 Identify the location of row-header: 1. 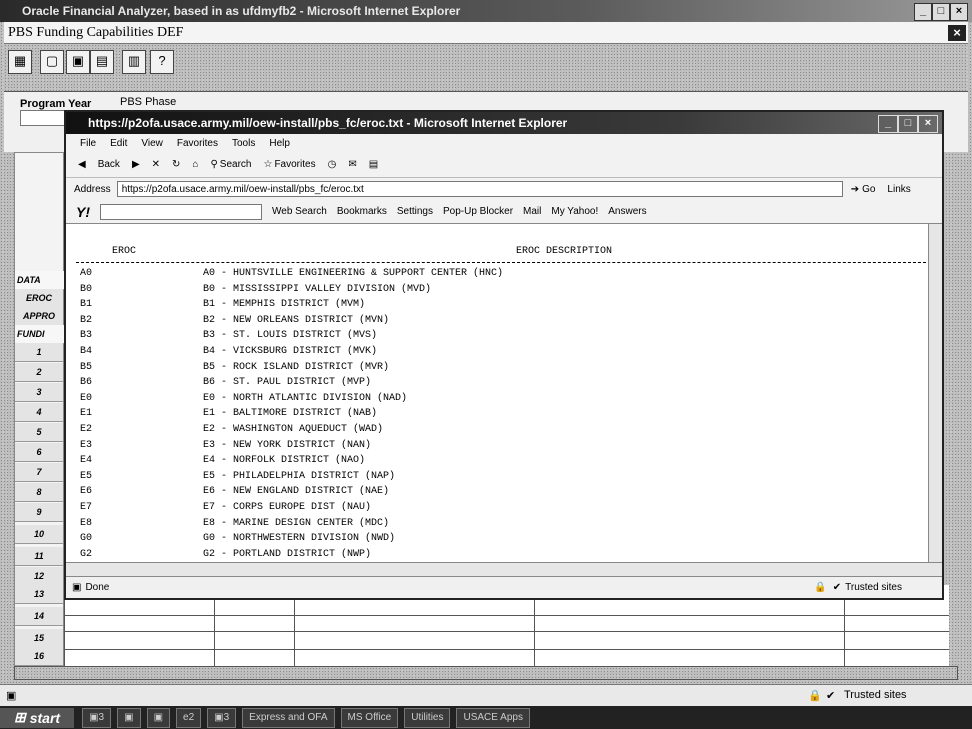
(39, 352).